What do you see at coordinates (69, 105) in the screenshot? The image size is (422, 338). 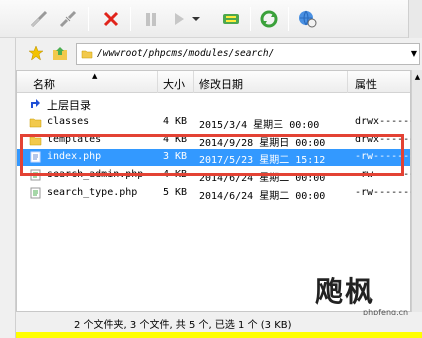 I see `parent-directory-label: 上层目录` at bounding box center [69, 105].